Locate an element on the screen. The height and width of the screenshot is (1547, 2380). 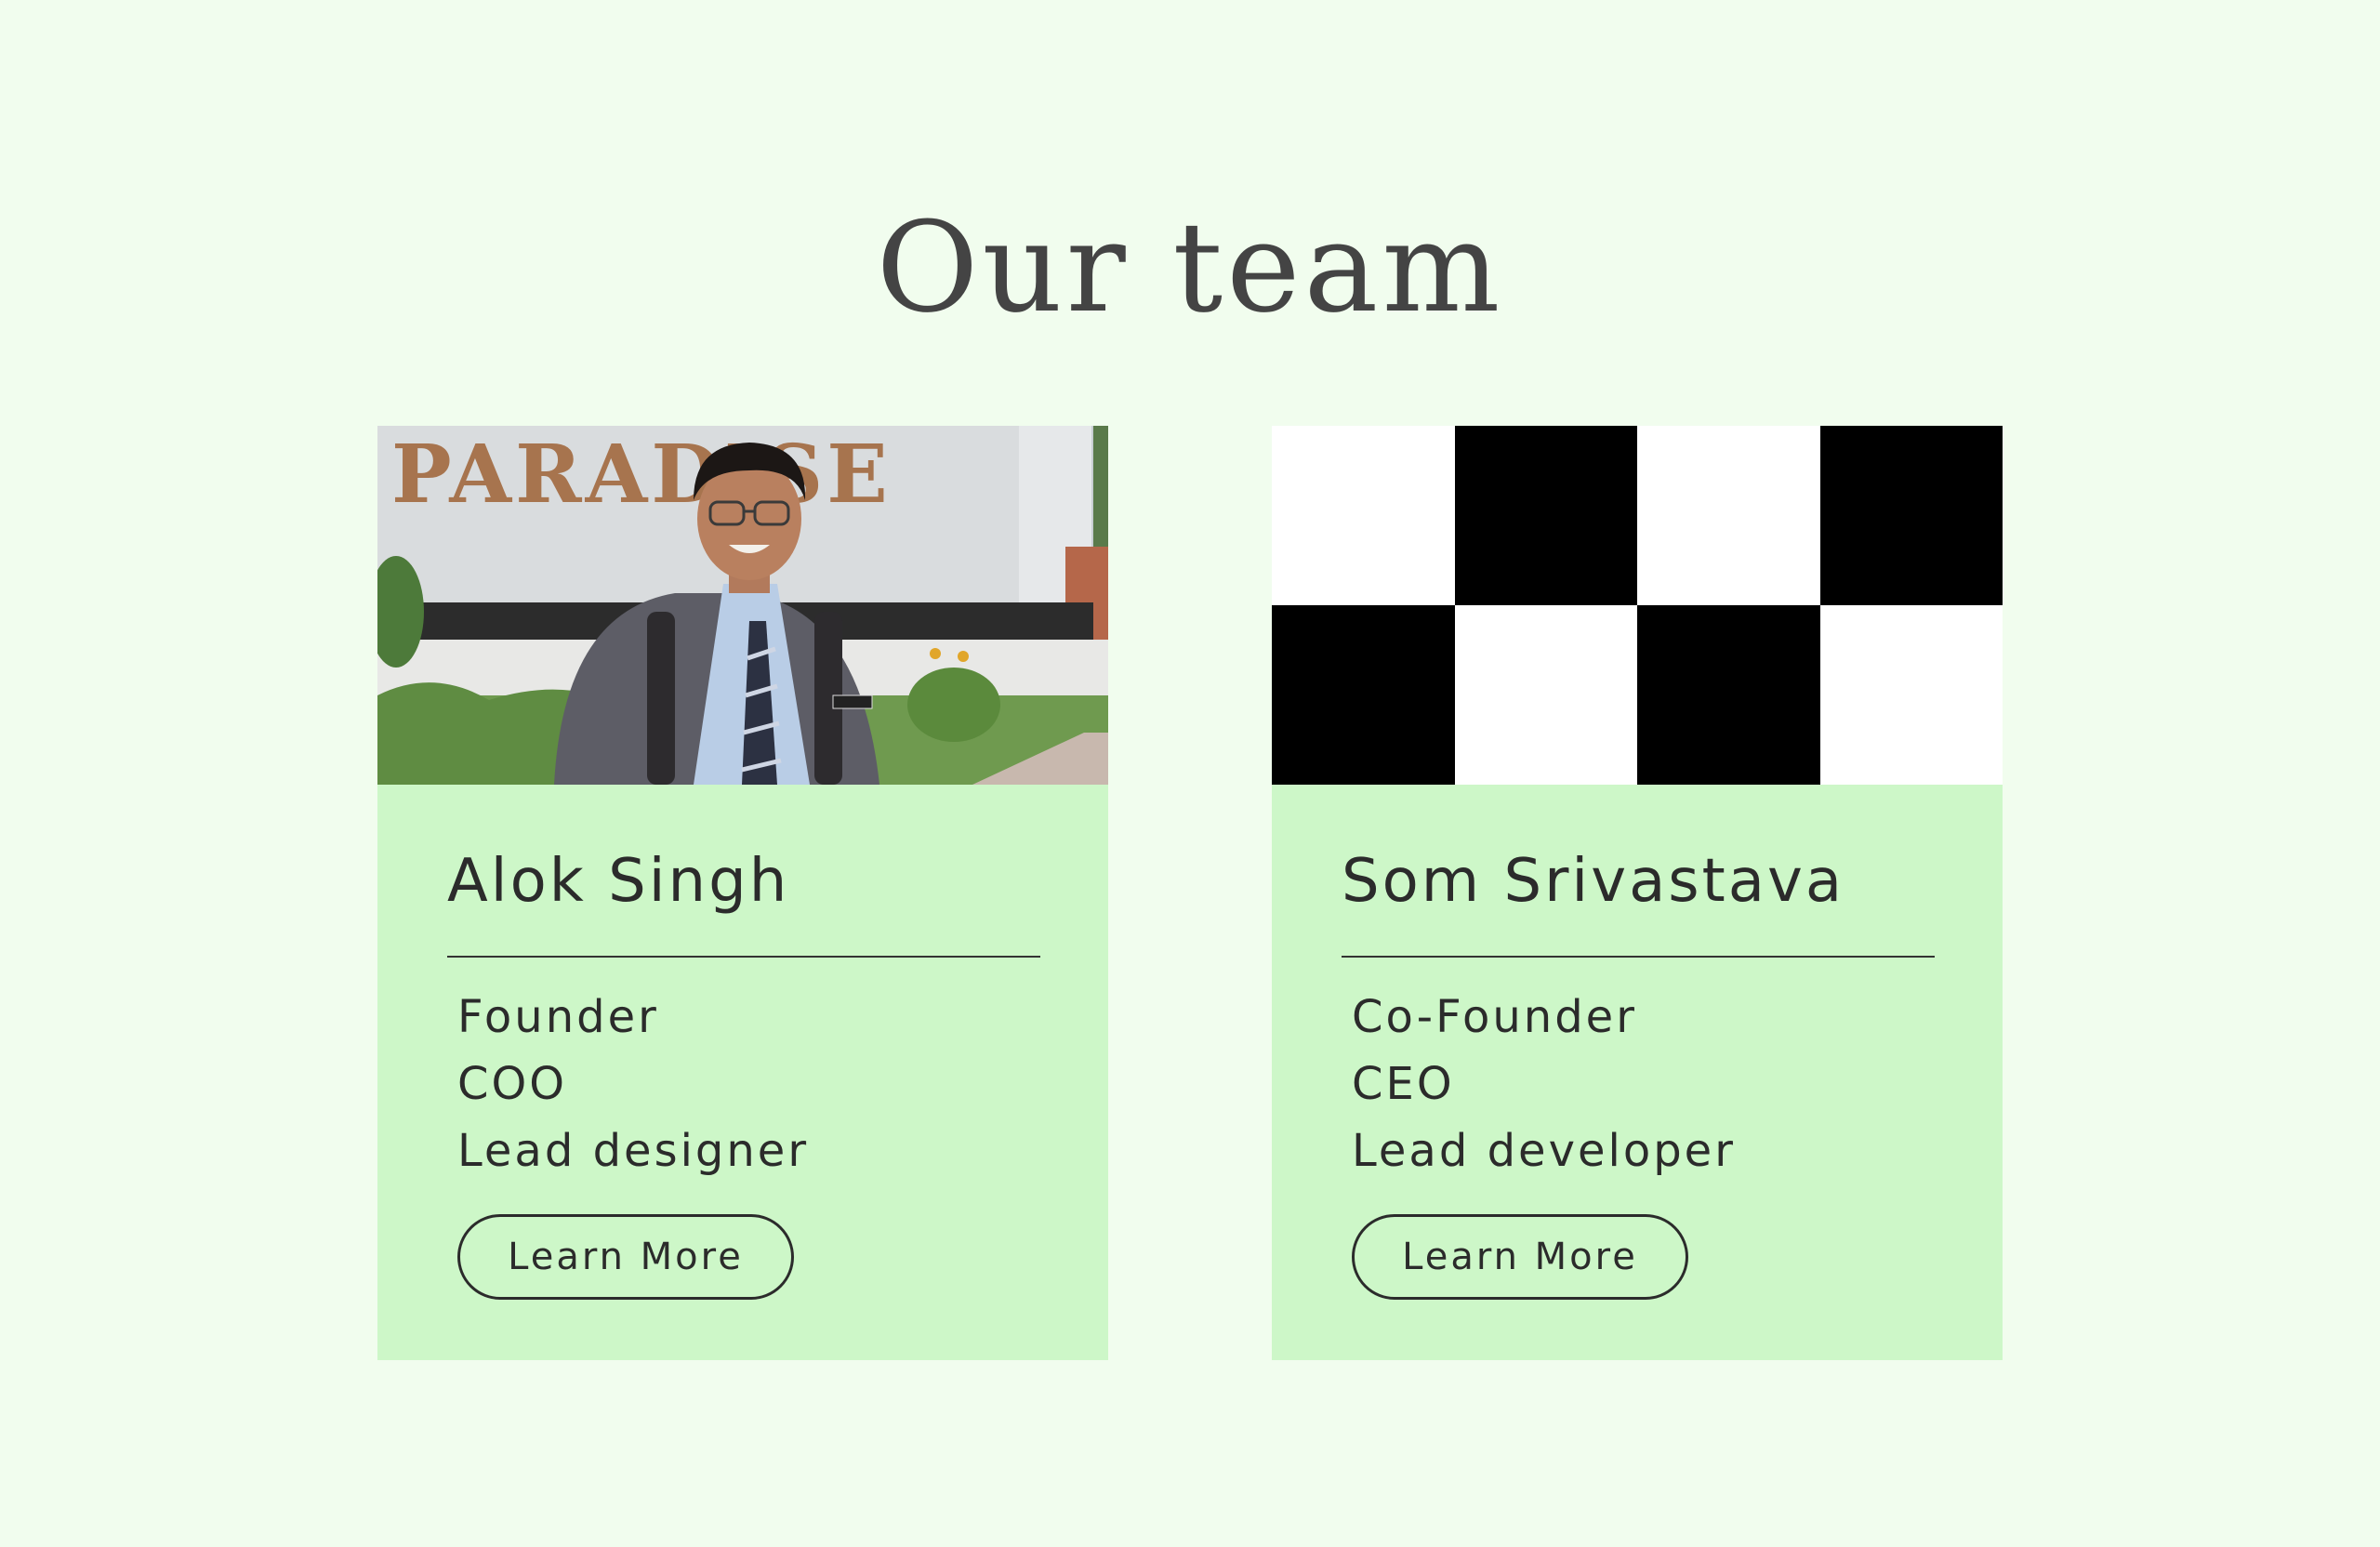
role-item: Co-Founder is located at coordinates (1494, 1017).